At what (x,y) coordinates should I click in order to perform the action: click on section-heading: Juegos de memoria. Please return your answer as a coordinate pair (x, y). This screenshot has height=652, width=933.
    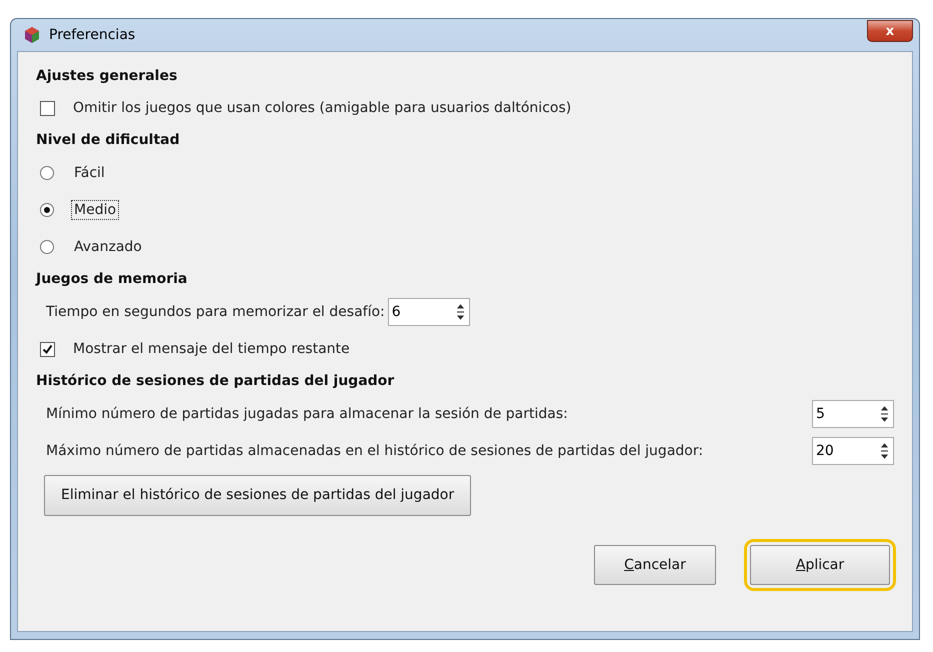
    Looking at the image, I should click on (112, 279).